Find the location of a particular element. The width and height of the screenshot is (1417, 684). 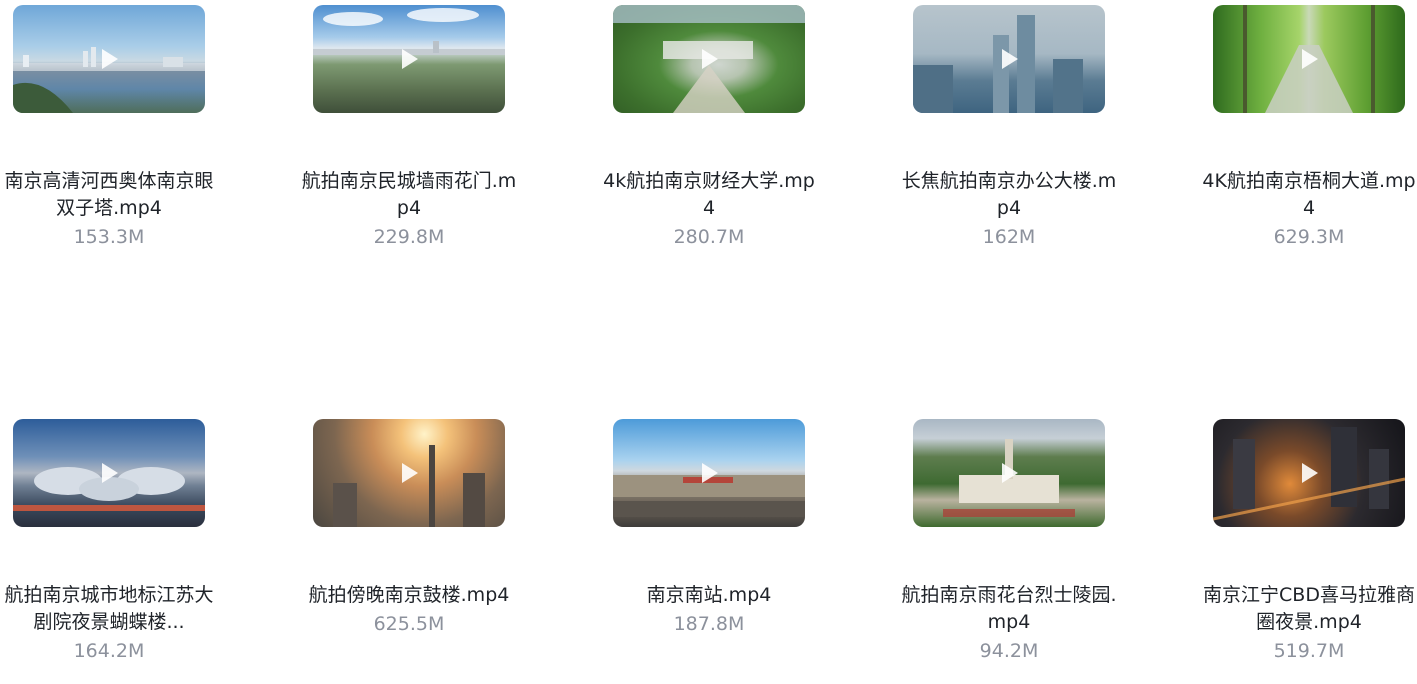

video-card: 4k航拍南京财经大学.mp4 280.7M is located at coordinates (709, 127).